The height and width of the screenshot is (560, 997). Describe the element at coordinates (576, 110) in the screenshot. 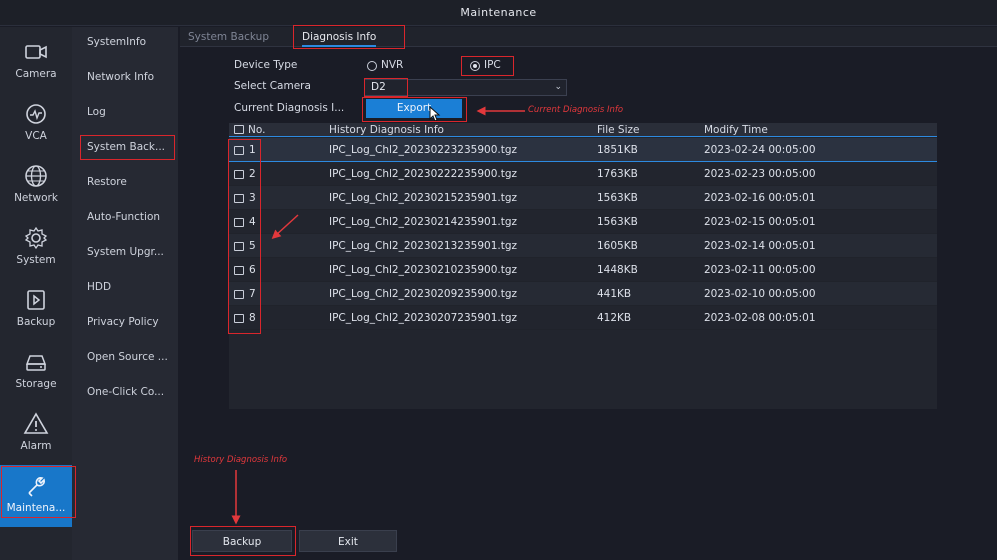

I see `annotation-current-diagnosis: Current Diagnosis Info` at that location.